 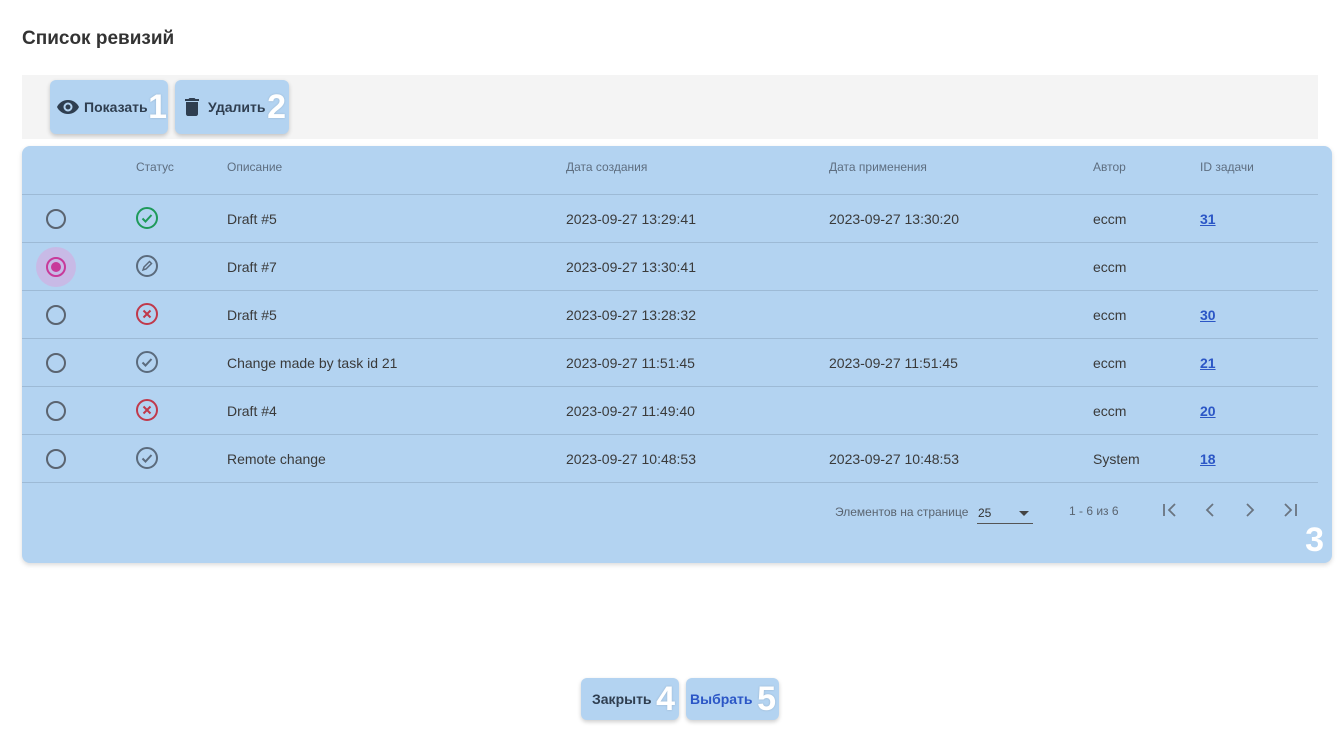 What do you see at coordinates (670, 511) in the screenshot?
I see `paginator: Элементов на странице 25 1 - 6 из 6` at bounding box center [670, 511].